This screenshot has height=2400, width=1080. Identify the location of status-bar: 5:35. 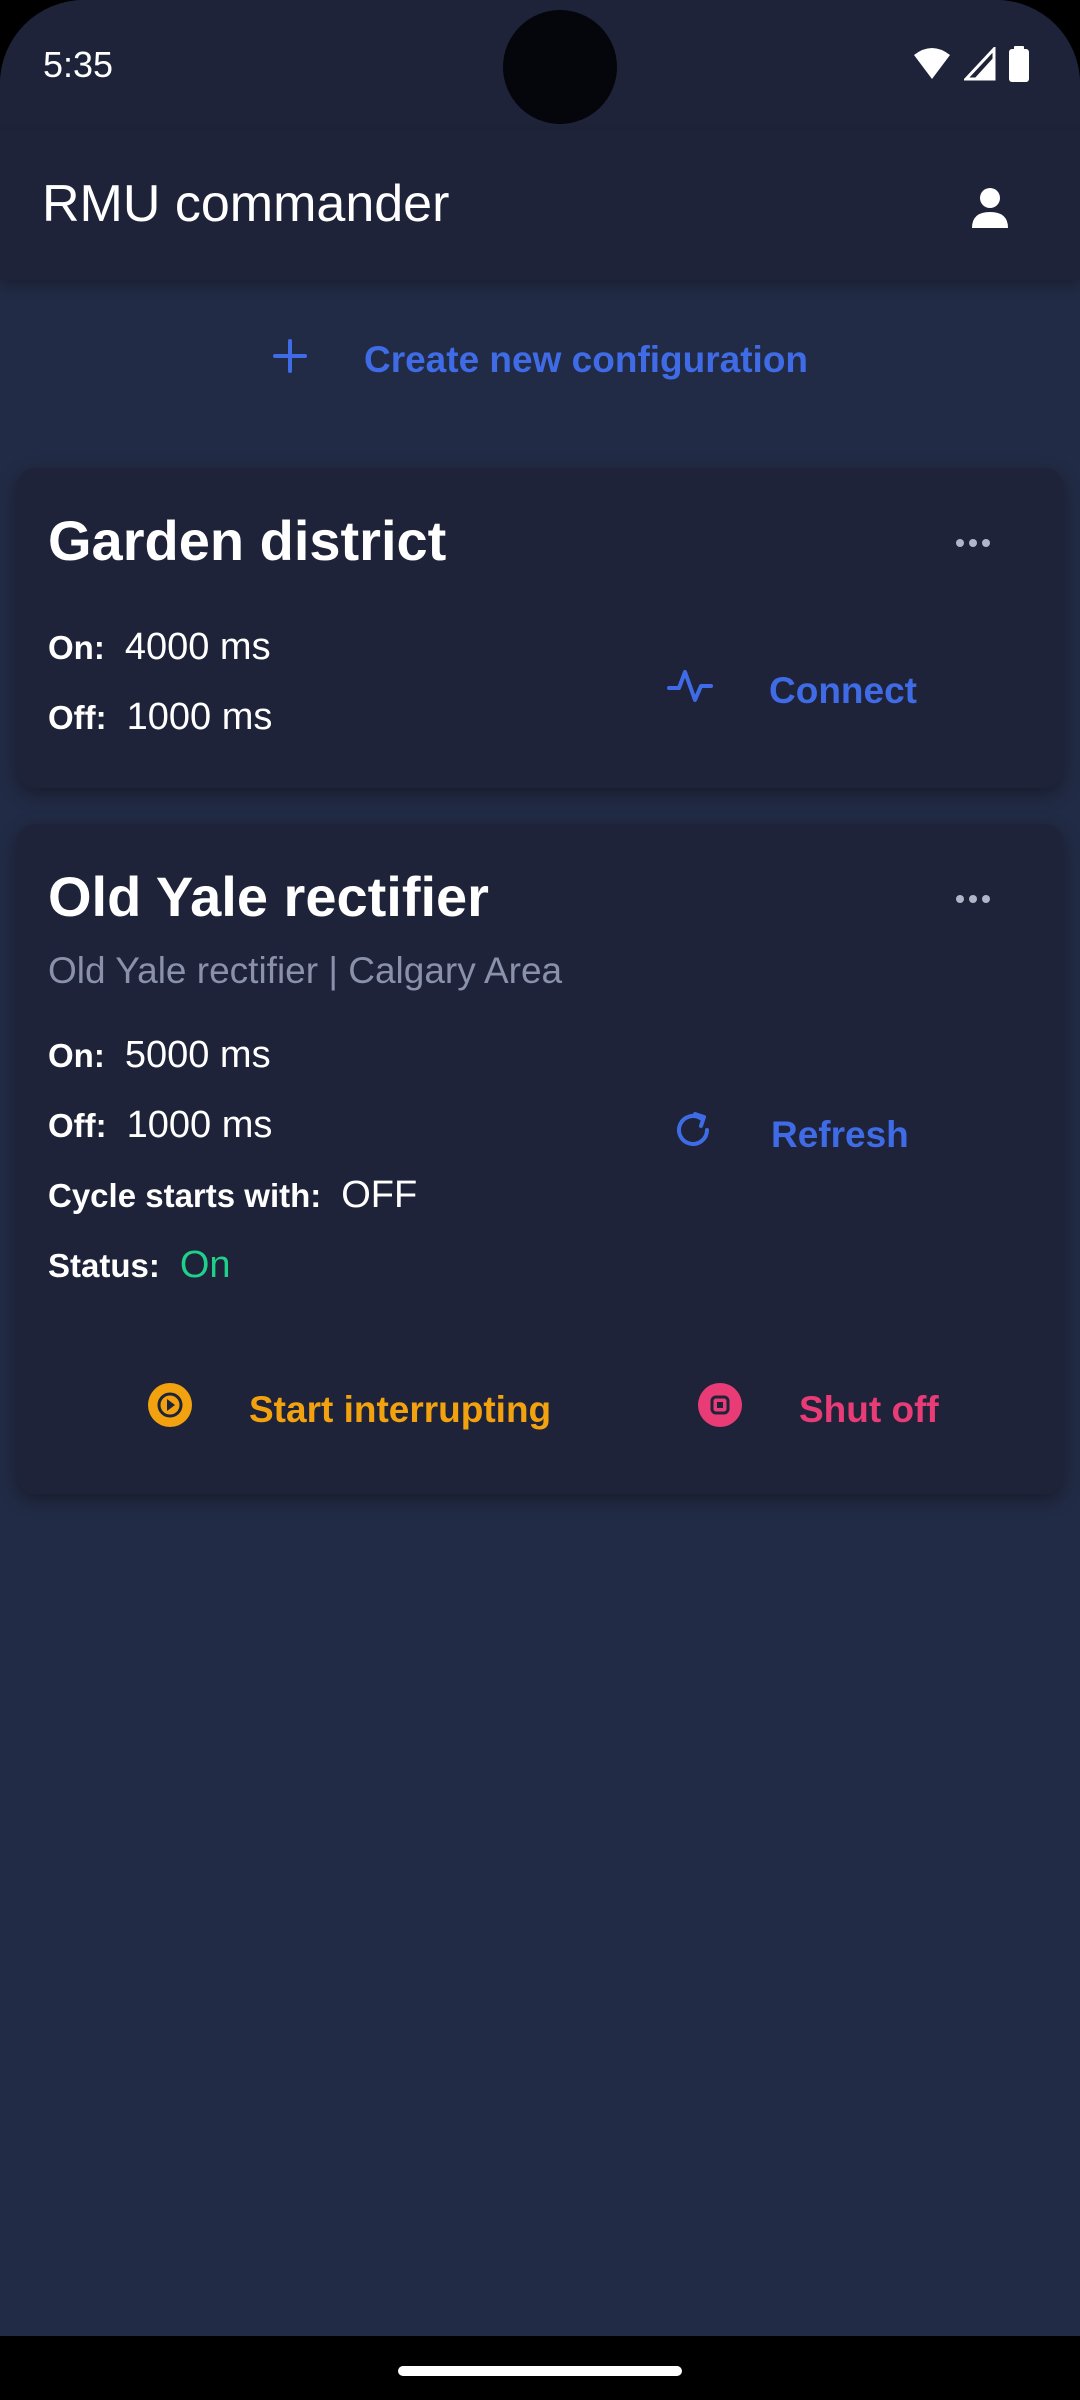
(540, 65).